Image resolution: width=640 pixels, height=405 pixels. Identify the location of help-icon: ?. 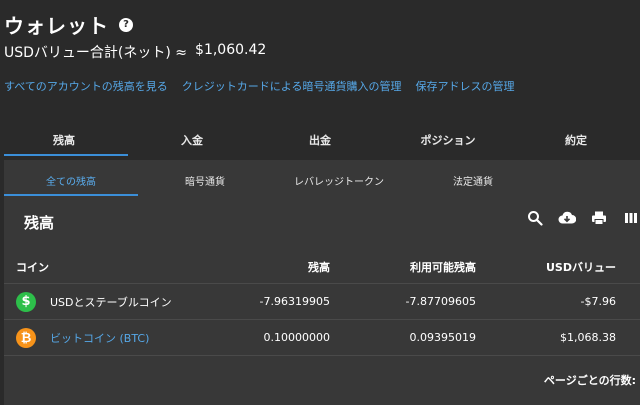
(126, 24).